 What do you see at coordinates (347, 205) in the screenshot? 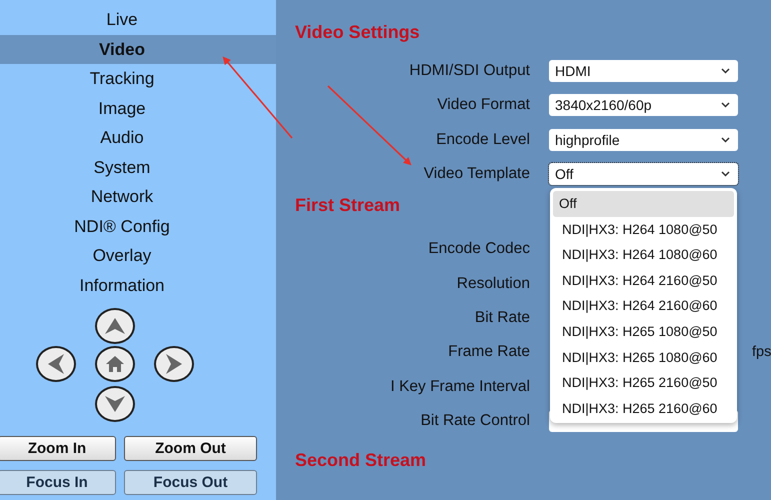
I see `section-heading: First Stream` at bounding box center [347, 205].